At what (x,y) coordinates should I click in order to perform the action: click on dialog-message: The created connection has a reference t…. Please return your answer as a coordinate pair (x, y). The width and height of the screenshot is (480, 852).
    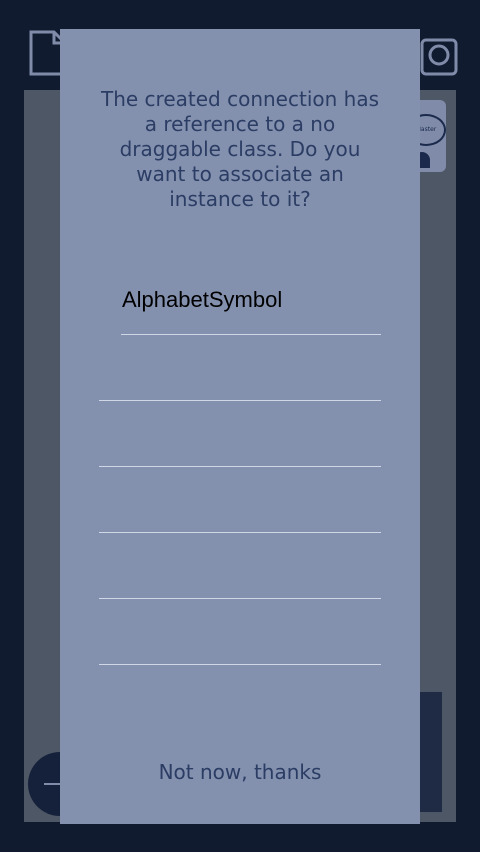
    Looking at the image, I should click on (240, 149).